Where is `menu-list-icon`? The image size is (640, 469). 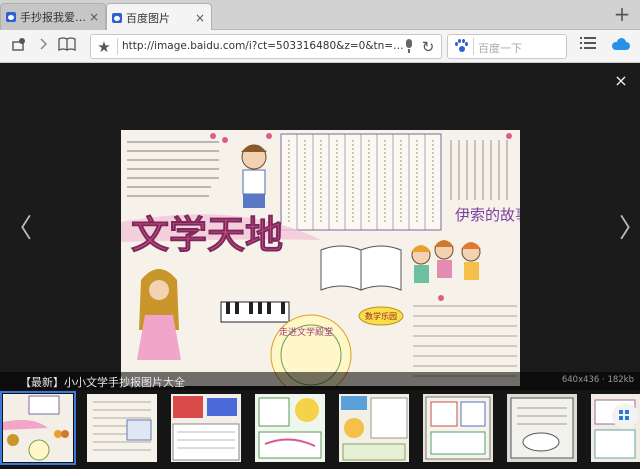
menu-list-icon is located at coordinates (588, 46).